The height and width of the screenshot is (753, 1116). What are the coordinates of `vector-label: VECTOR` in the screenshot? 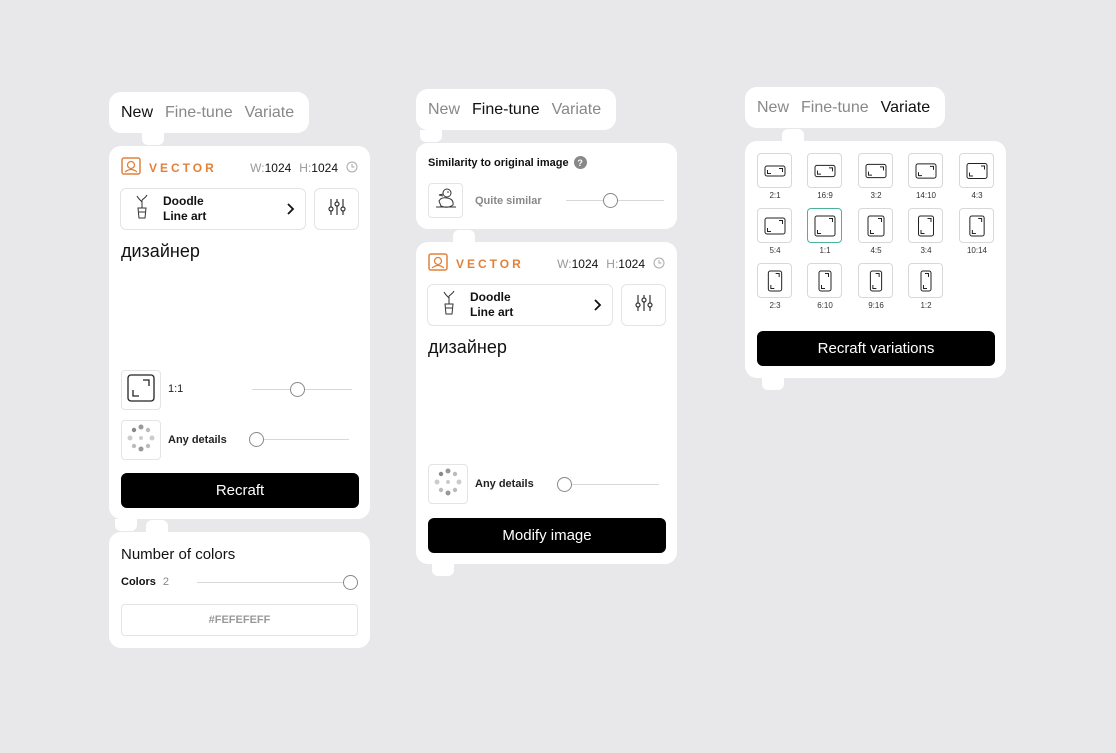 It's located at (183, 168).